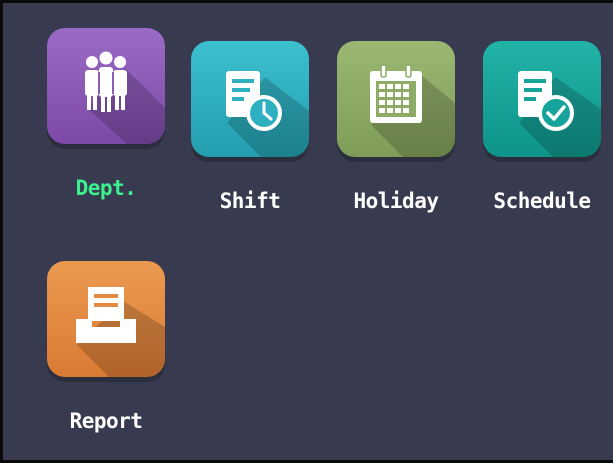  Describe the element at coordinates (396, 201) in the screenshot. I see `menu-item-label: Holiday` at that location.